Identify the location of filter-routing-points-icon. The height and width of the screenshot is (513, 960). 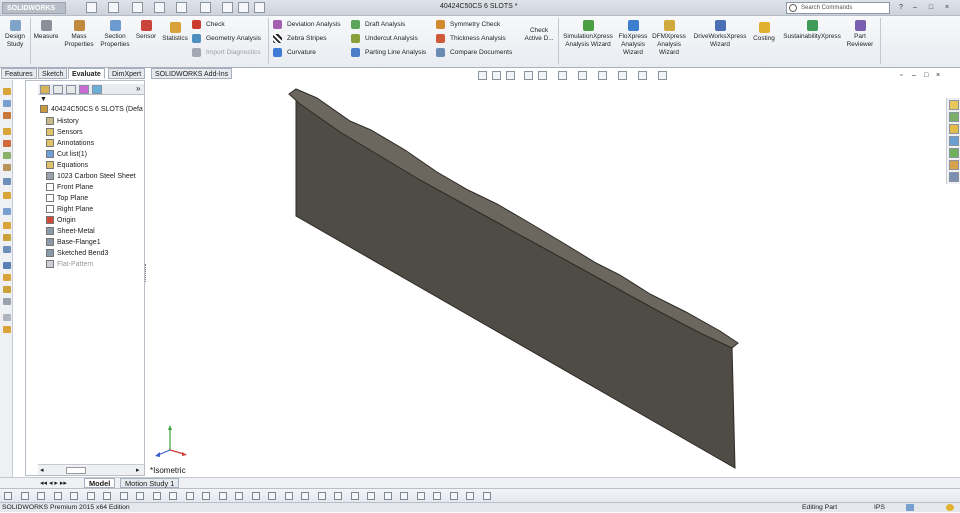
(354, 496).